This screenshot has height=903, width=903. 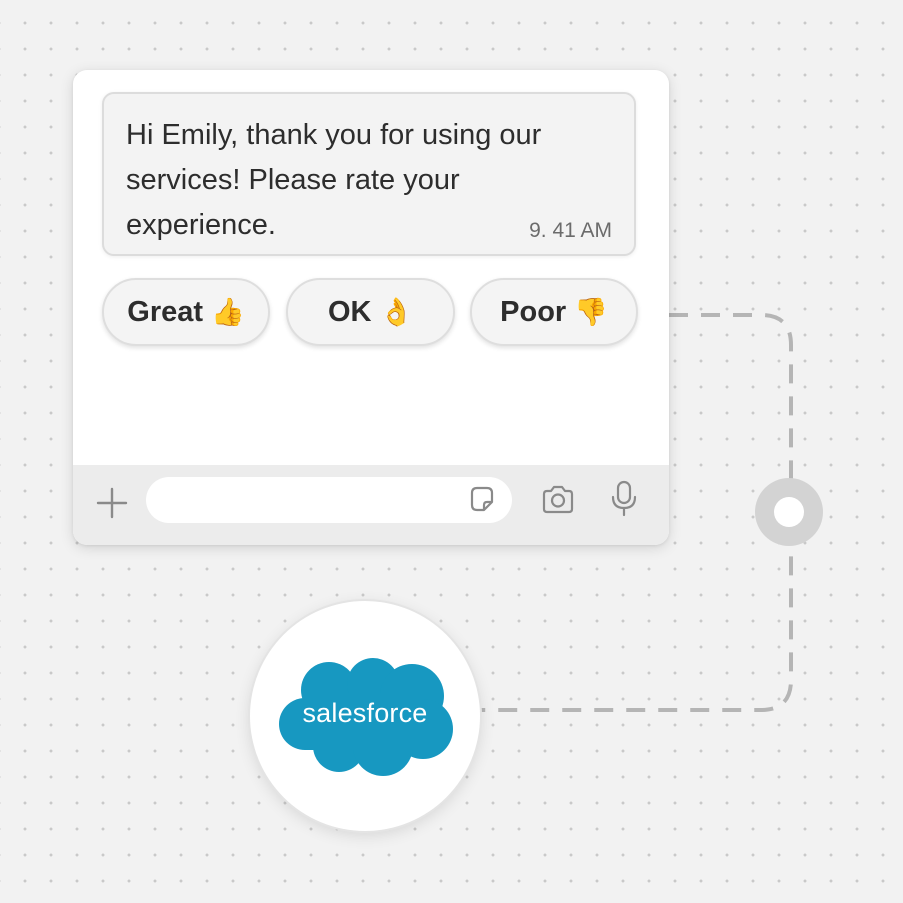 I want to click on sticker-icon, so click(x=482, y=499).